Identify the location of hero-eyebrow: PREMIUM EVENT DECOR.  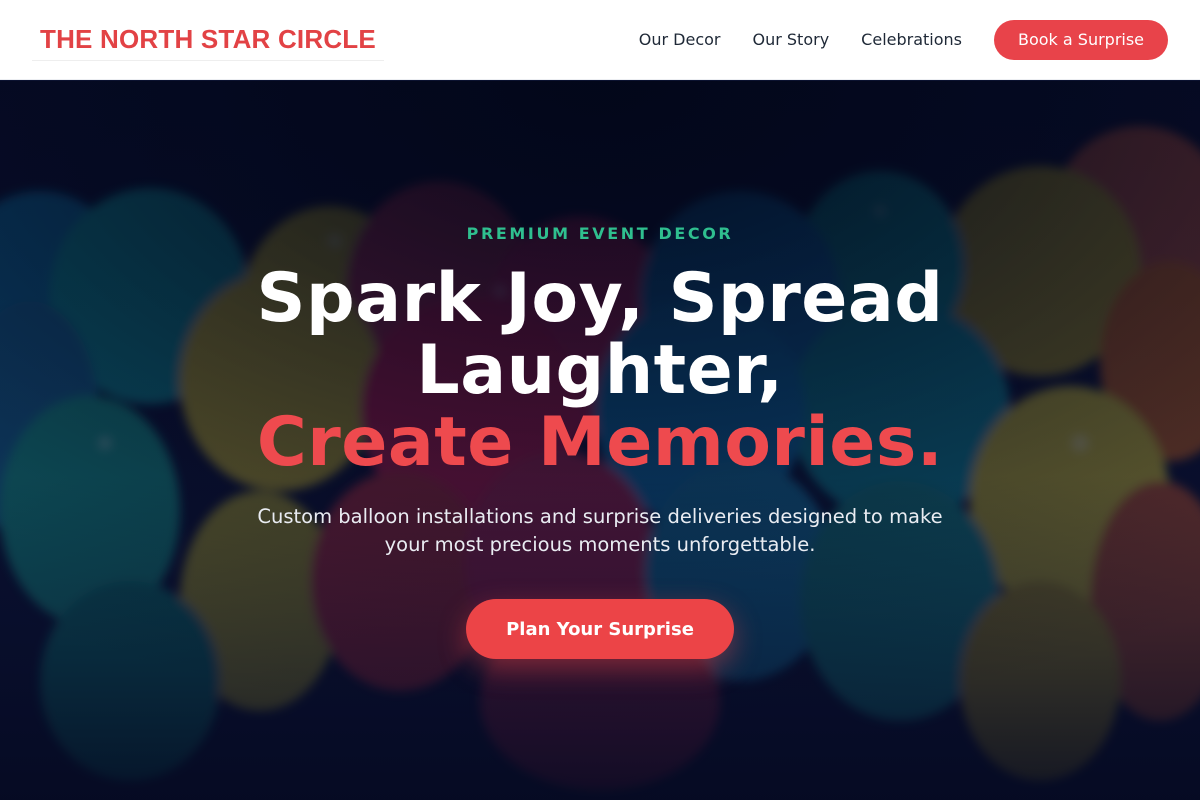
(600, 233).